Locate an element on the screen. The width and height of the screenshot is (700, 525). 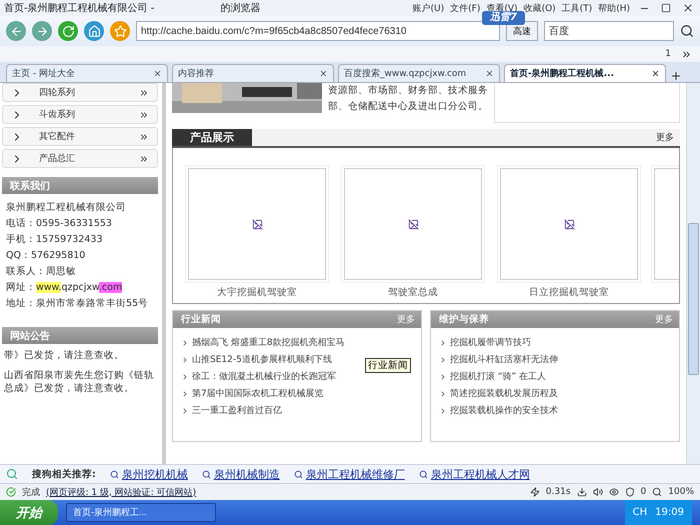
block-count: 0 is located at coordinates (643, 492).